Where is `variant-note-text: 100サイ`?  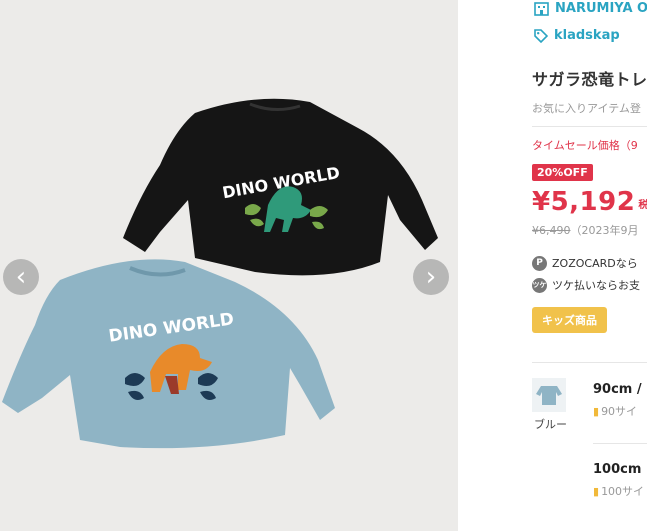 variant-note-text: 100サイ is located at coordinates (623, 491).